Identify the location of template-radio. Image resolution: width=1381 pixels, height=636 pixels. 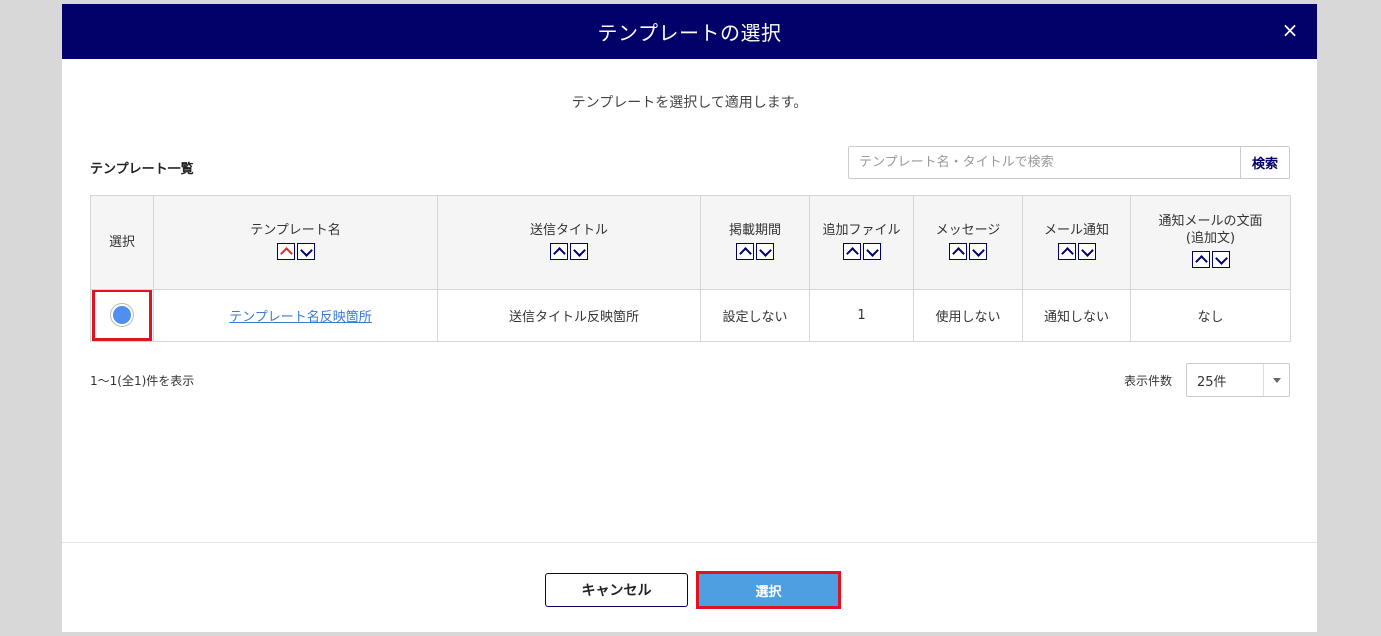
(122, 315).